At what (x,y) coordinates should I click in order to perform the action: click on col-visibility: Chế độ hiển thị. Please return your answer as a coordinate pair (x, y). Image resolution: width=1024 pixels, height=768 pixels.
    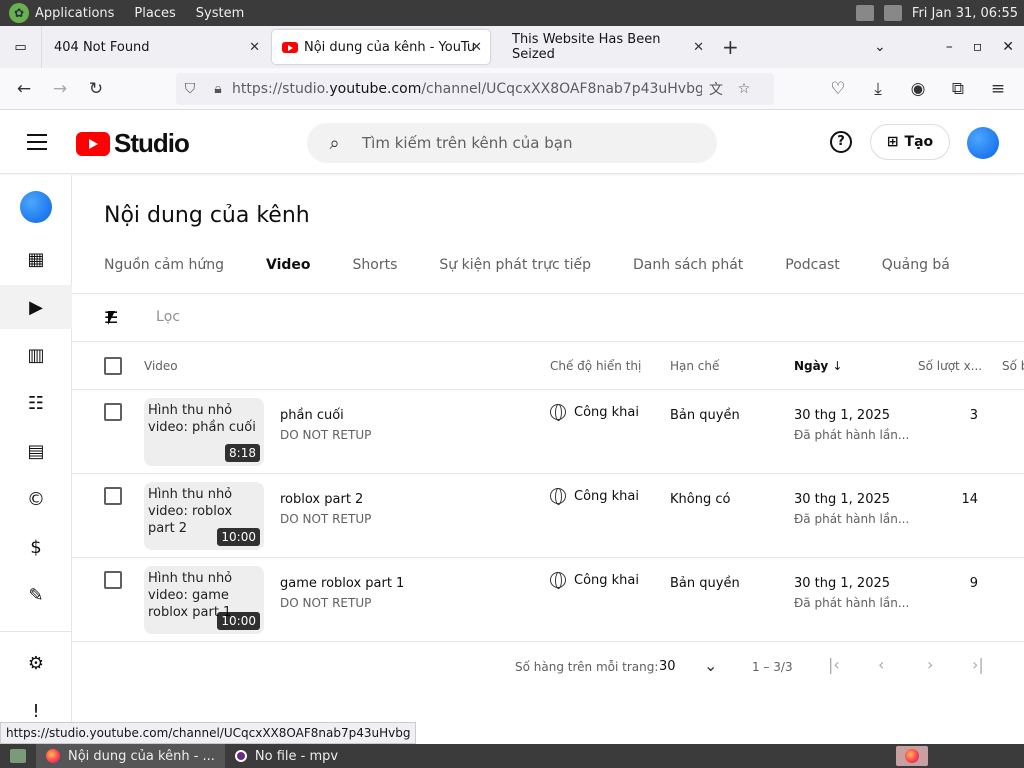
    Looking at the image, I should click on (595, 366).